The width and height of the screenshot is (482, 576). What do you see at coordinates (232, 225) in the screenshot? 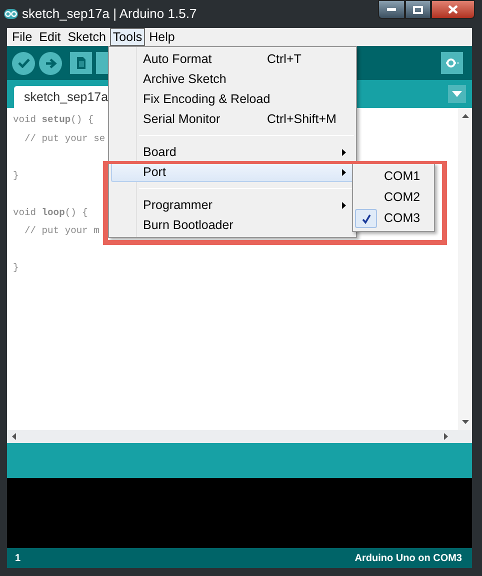
I see `menu-entry: Burn Bootloader` at bounding box center [232, 225].